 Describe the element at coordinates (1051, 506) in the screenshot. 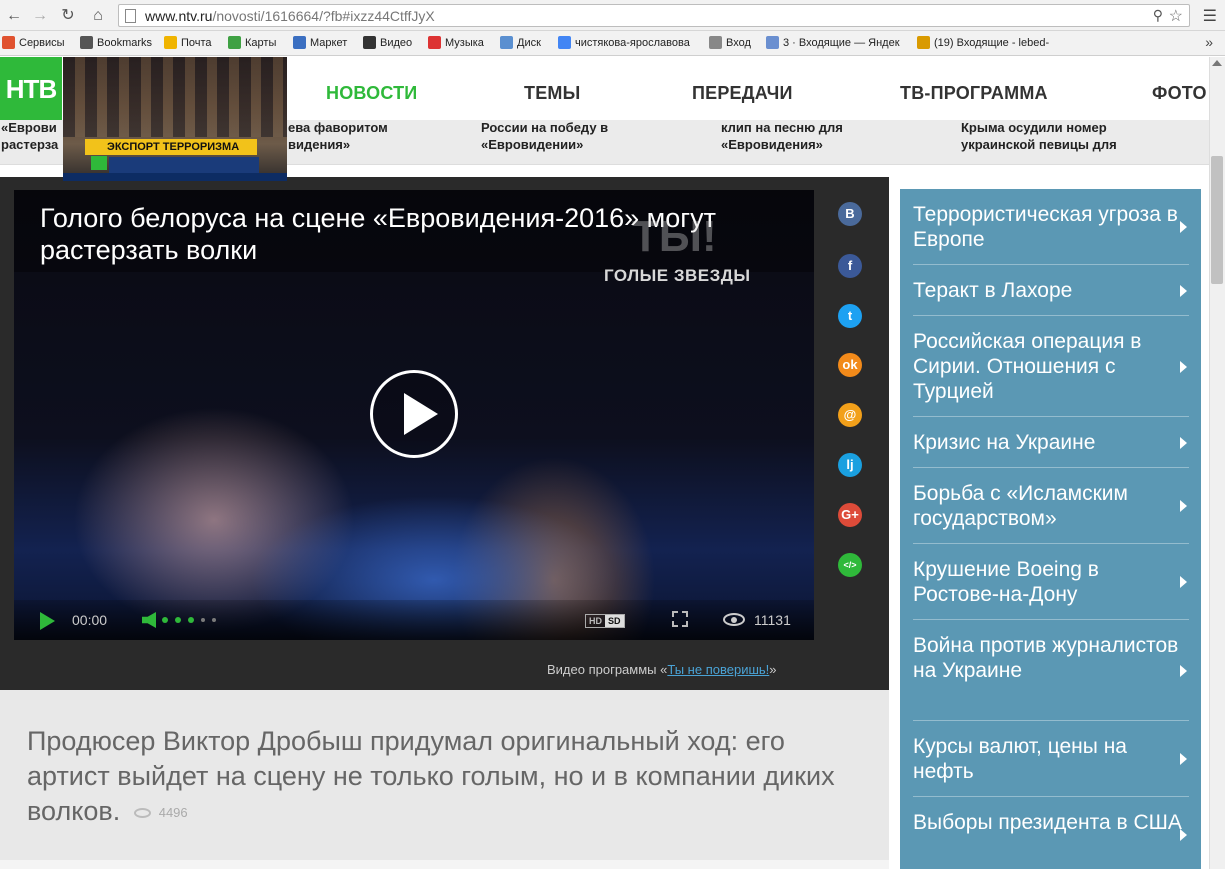

I see `topic-link: Борьба с «Исламским государством»` at that location.